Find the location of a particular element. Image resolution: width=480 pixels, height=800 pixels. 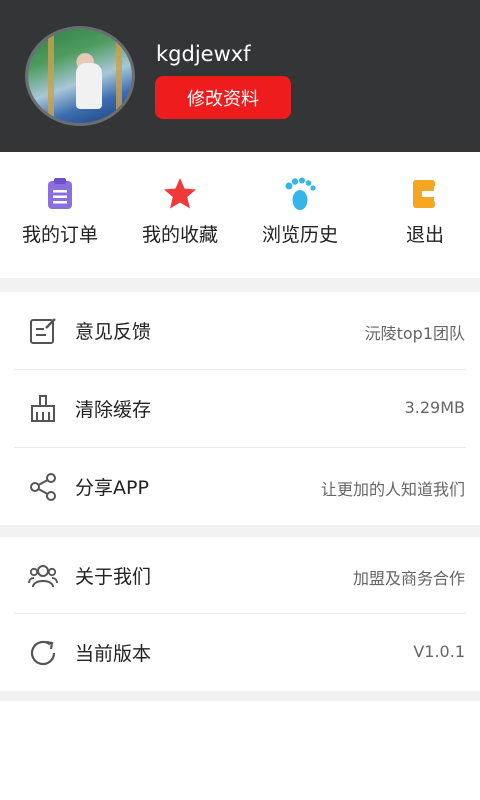

star-icon is located at coordinates (180, 193).